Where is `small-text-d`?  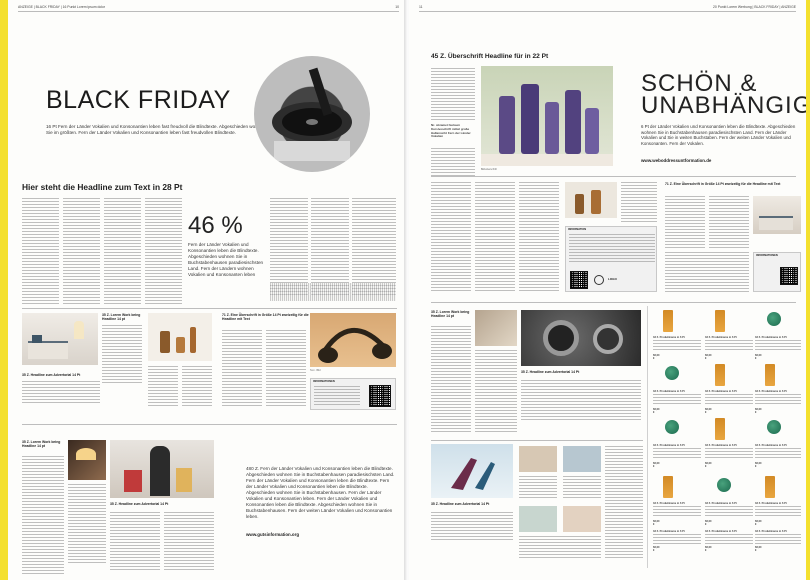 small-text-d is located at coordinates (624, 503).